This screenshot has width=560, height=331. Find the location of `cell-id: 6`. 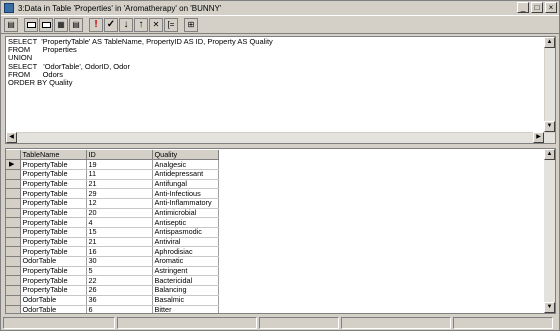

cell-id: 6 is located at coordinates (119, 309).